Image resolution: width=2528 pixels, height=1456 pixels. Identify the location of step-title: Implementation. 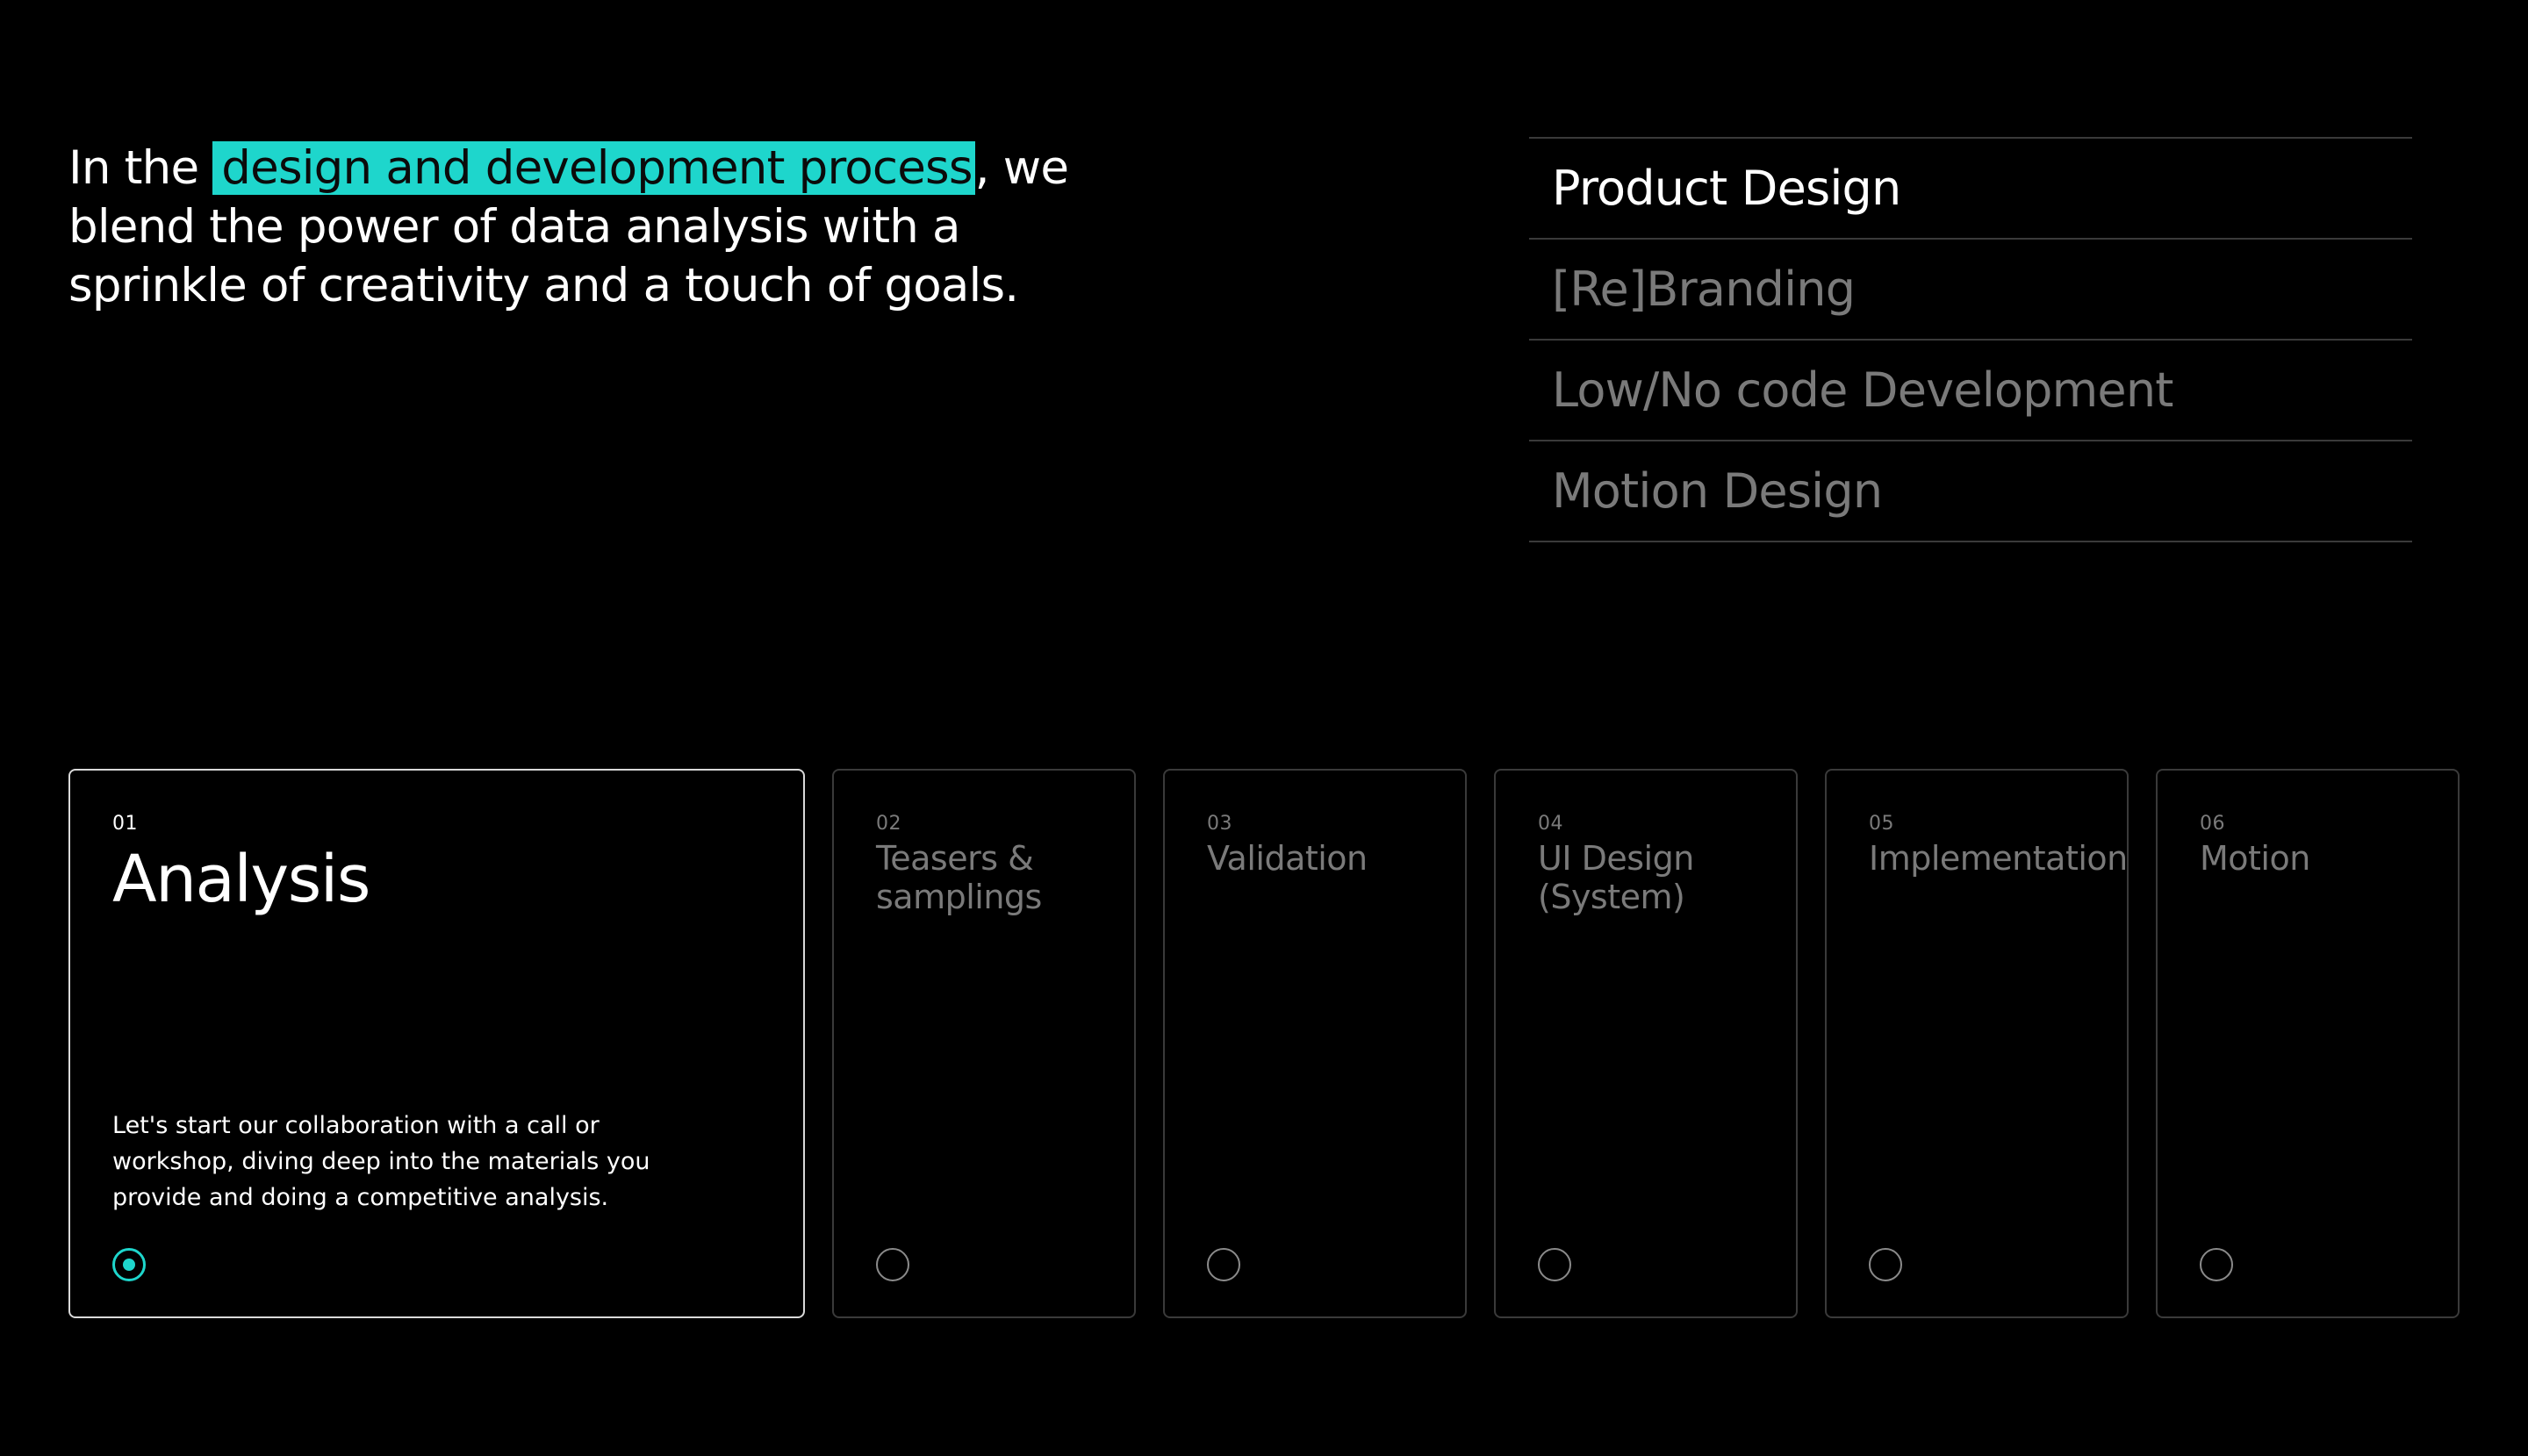
(1998, 859).